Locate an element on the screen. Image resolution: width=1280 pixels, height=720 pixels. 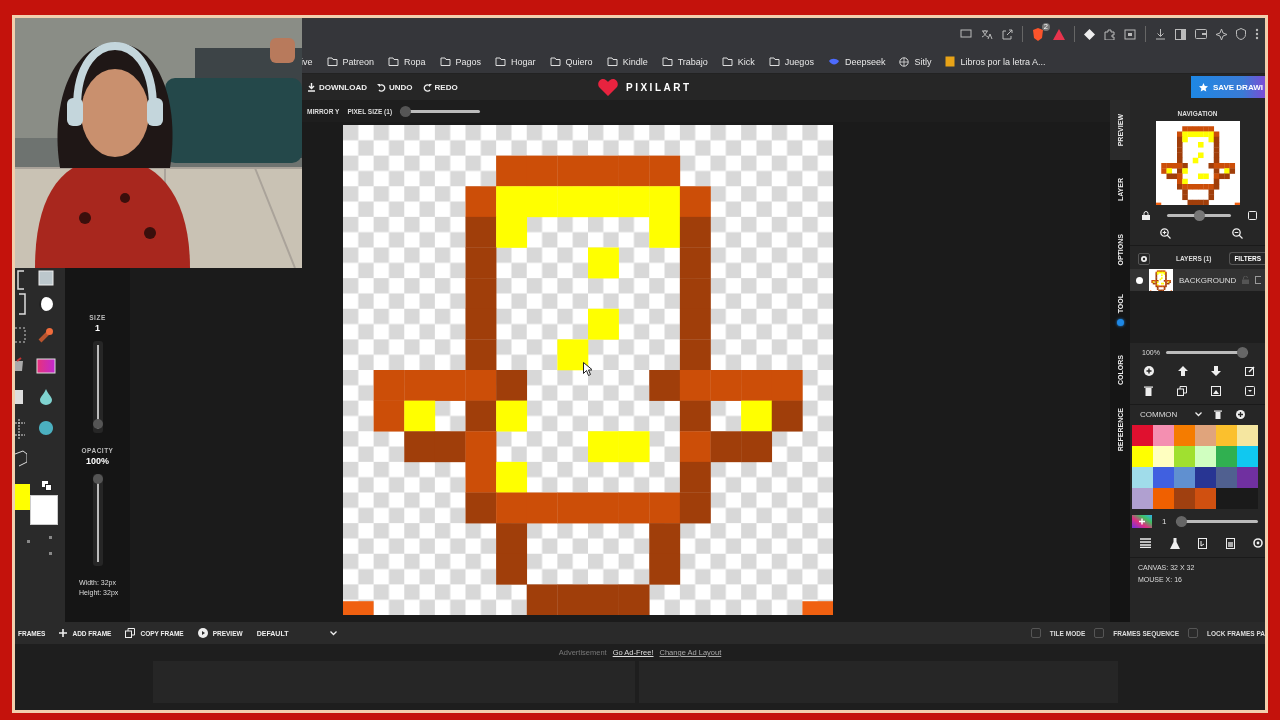
bookmark: Quiero is located at coordinates (571, 61).